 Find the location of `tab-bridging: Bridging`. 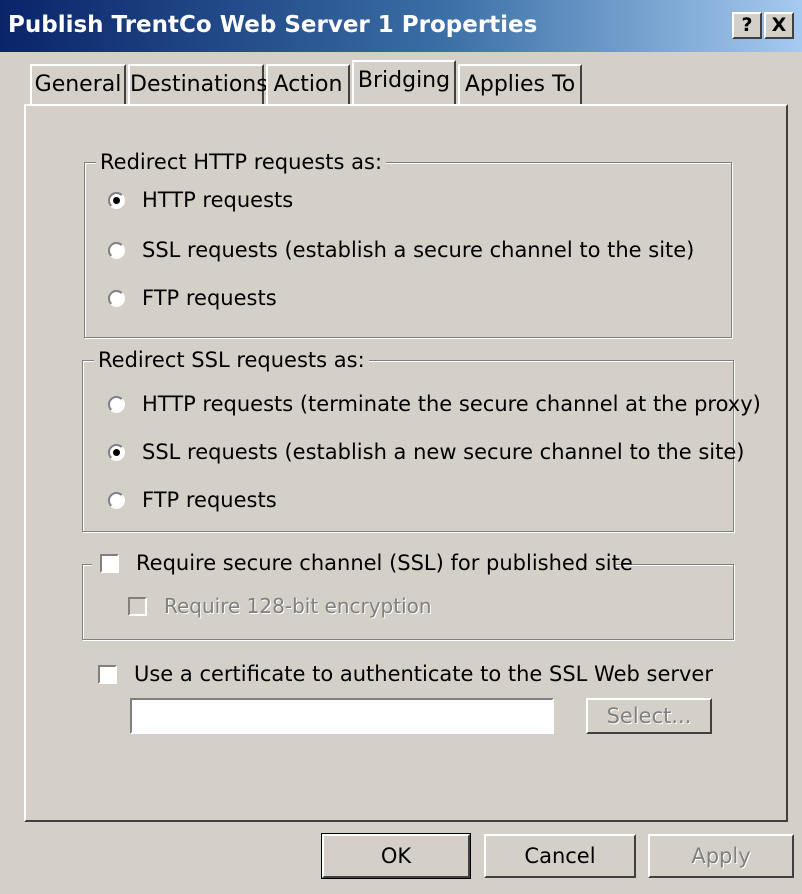

tab-bridging: Bridging is located at coordinates (404, 82).